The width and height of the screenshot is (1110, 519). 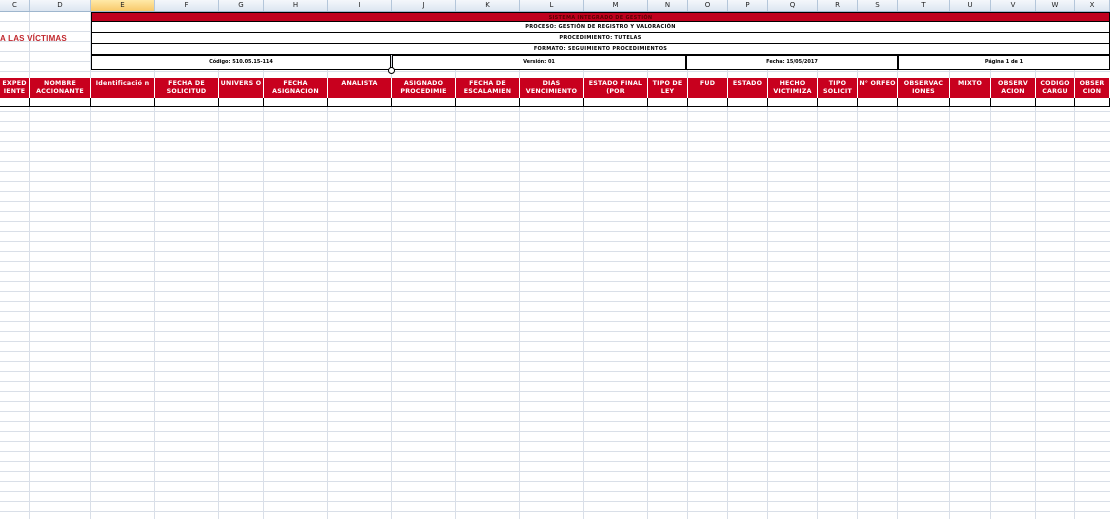 I want to click on format-title: FORMATO: SEGUIMIENTO PROCEDIMIENTOS, so click(x=600, y=49).